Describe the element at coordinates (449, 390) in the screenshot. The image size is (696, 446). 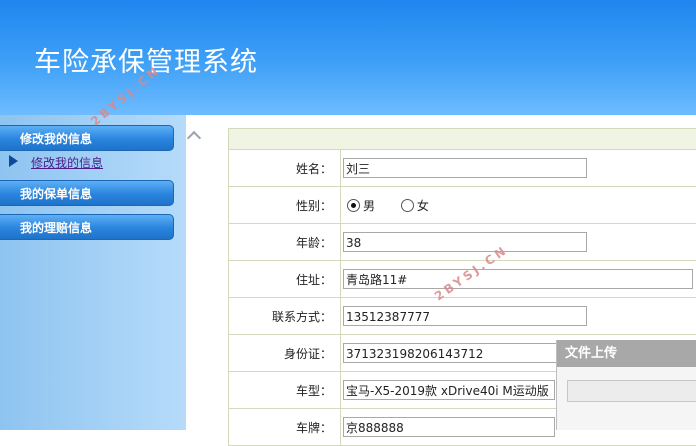
I see `car-model-input: 宝马-X5-2019款 xDrive40i M运动版` at that location.